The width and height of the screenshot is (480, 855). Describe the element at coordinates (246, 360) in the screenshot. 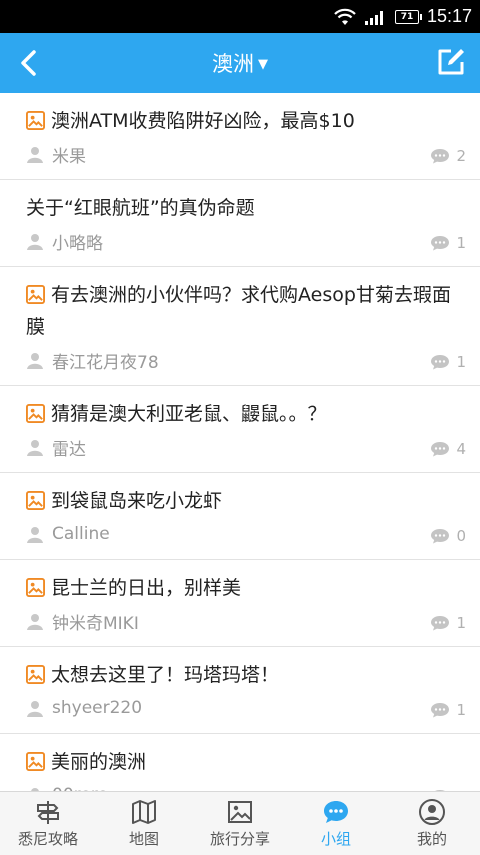

I see `post-meta: 春江花月夜78` at that location.